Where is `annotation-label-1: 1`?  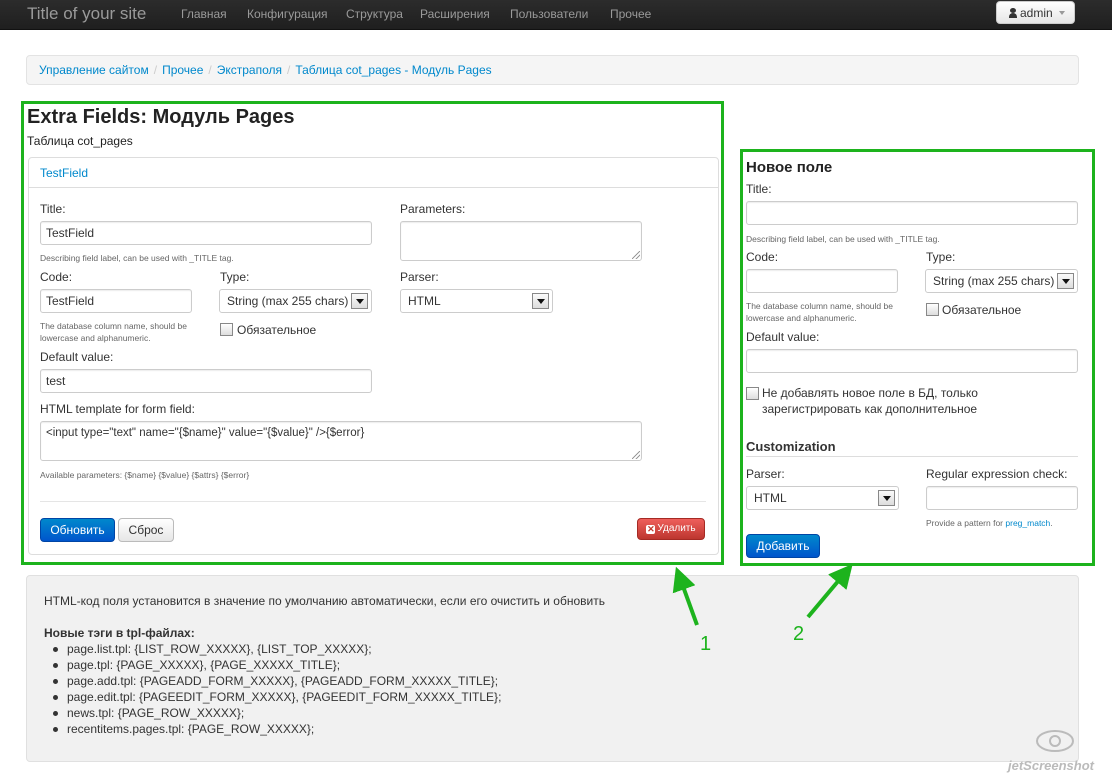 annotation-label-1: 1 is located at coordinates (706, 644).